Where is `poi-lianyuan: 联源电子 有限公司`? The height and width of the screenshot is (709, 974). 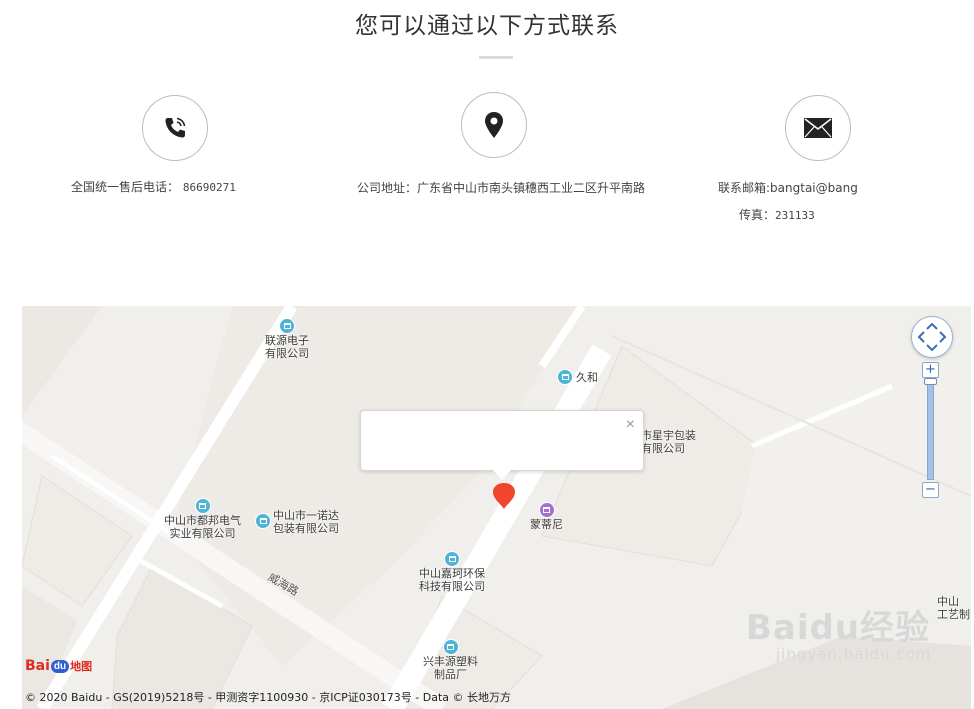
poi-lianyuan: 联源电子 有限公司 is located at coordinates (287, 339).